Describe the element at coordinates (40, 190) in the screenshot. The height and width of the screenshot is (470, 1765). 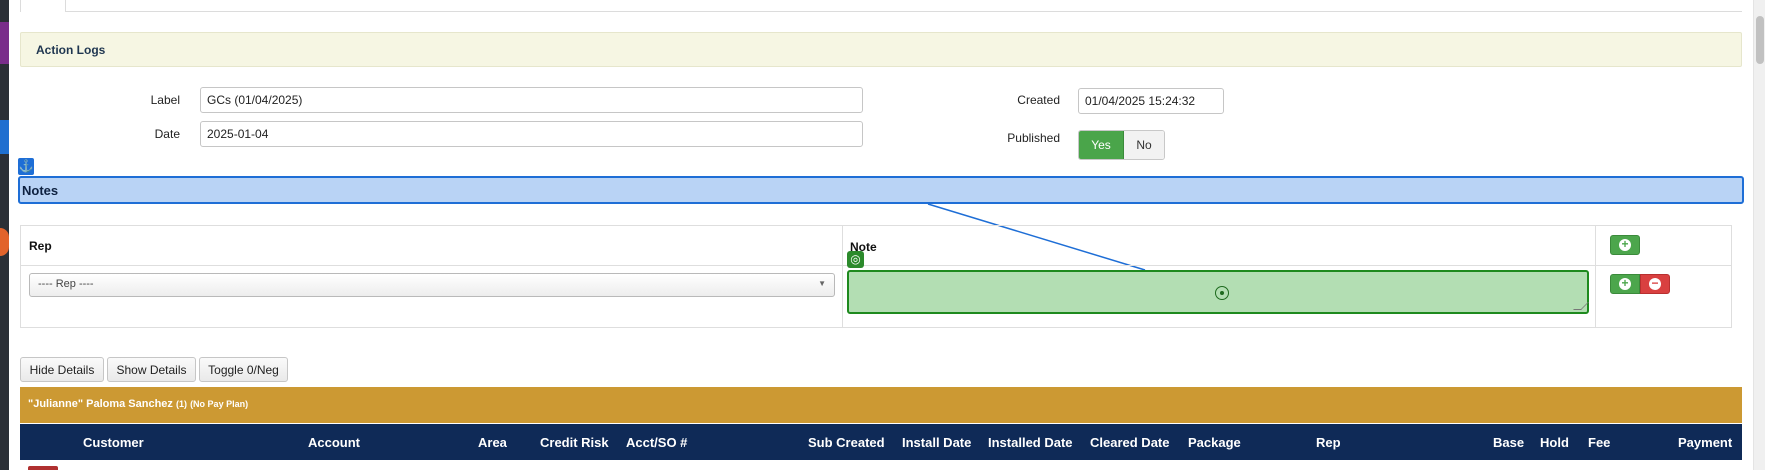
I see `notes-title: Notes` at that location.